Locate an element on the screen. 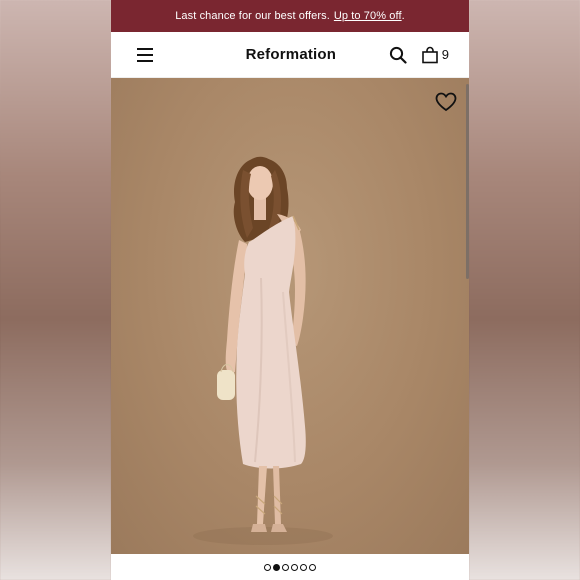 This screenshot has height=580, width=580. hamburger-icon is located at coordinates (145, 54).